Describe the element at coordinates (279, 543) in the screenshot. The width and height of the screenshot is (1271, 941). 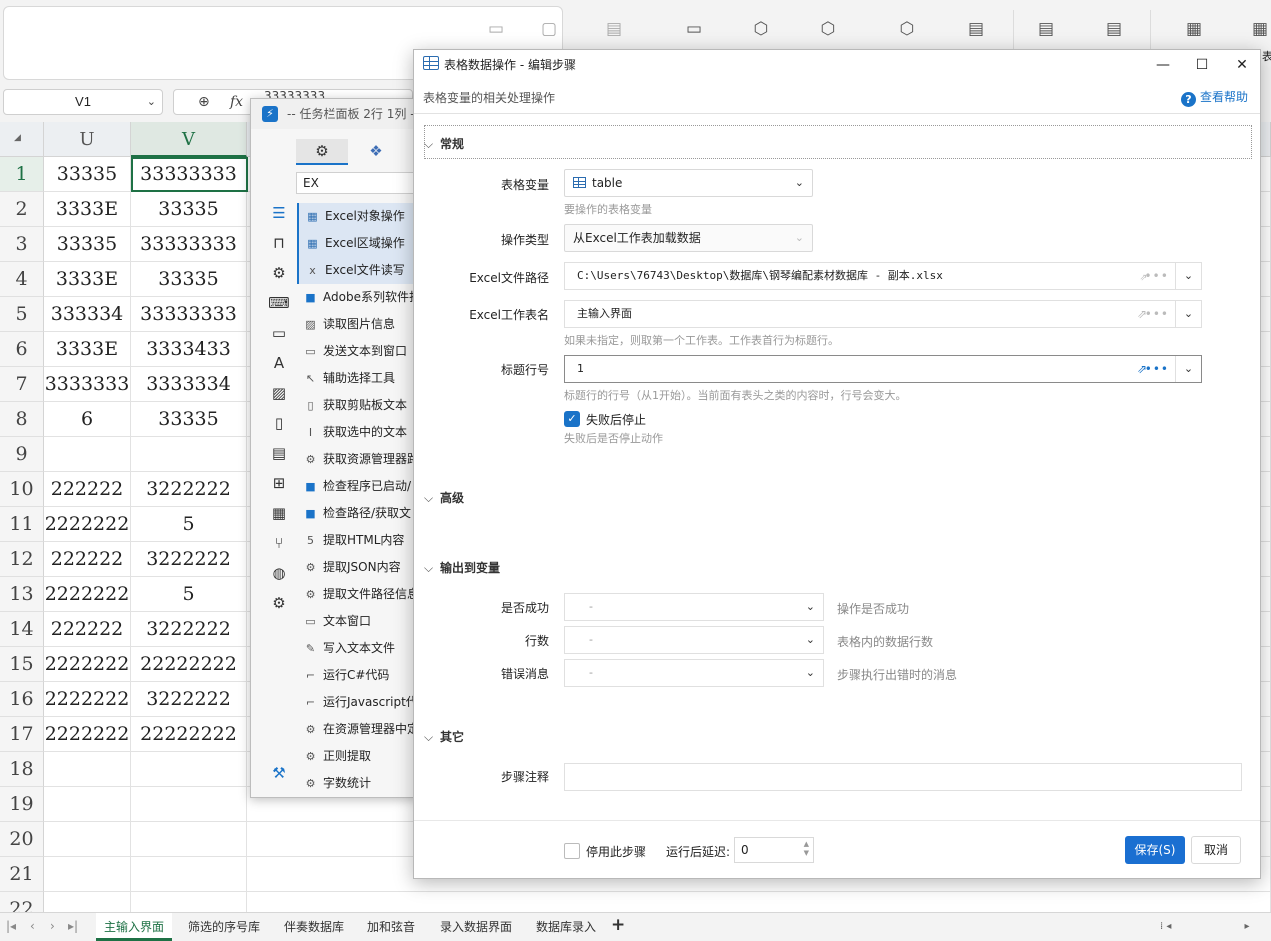
I see `branch-icon: ⑂` at that location.